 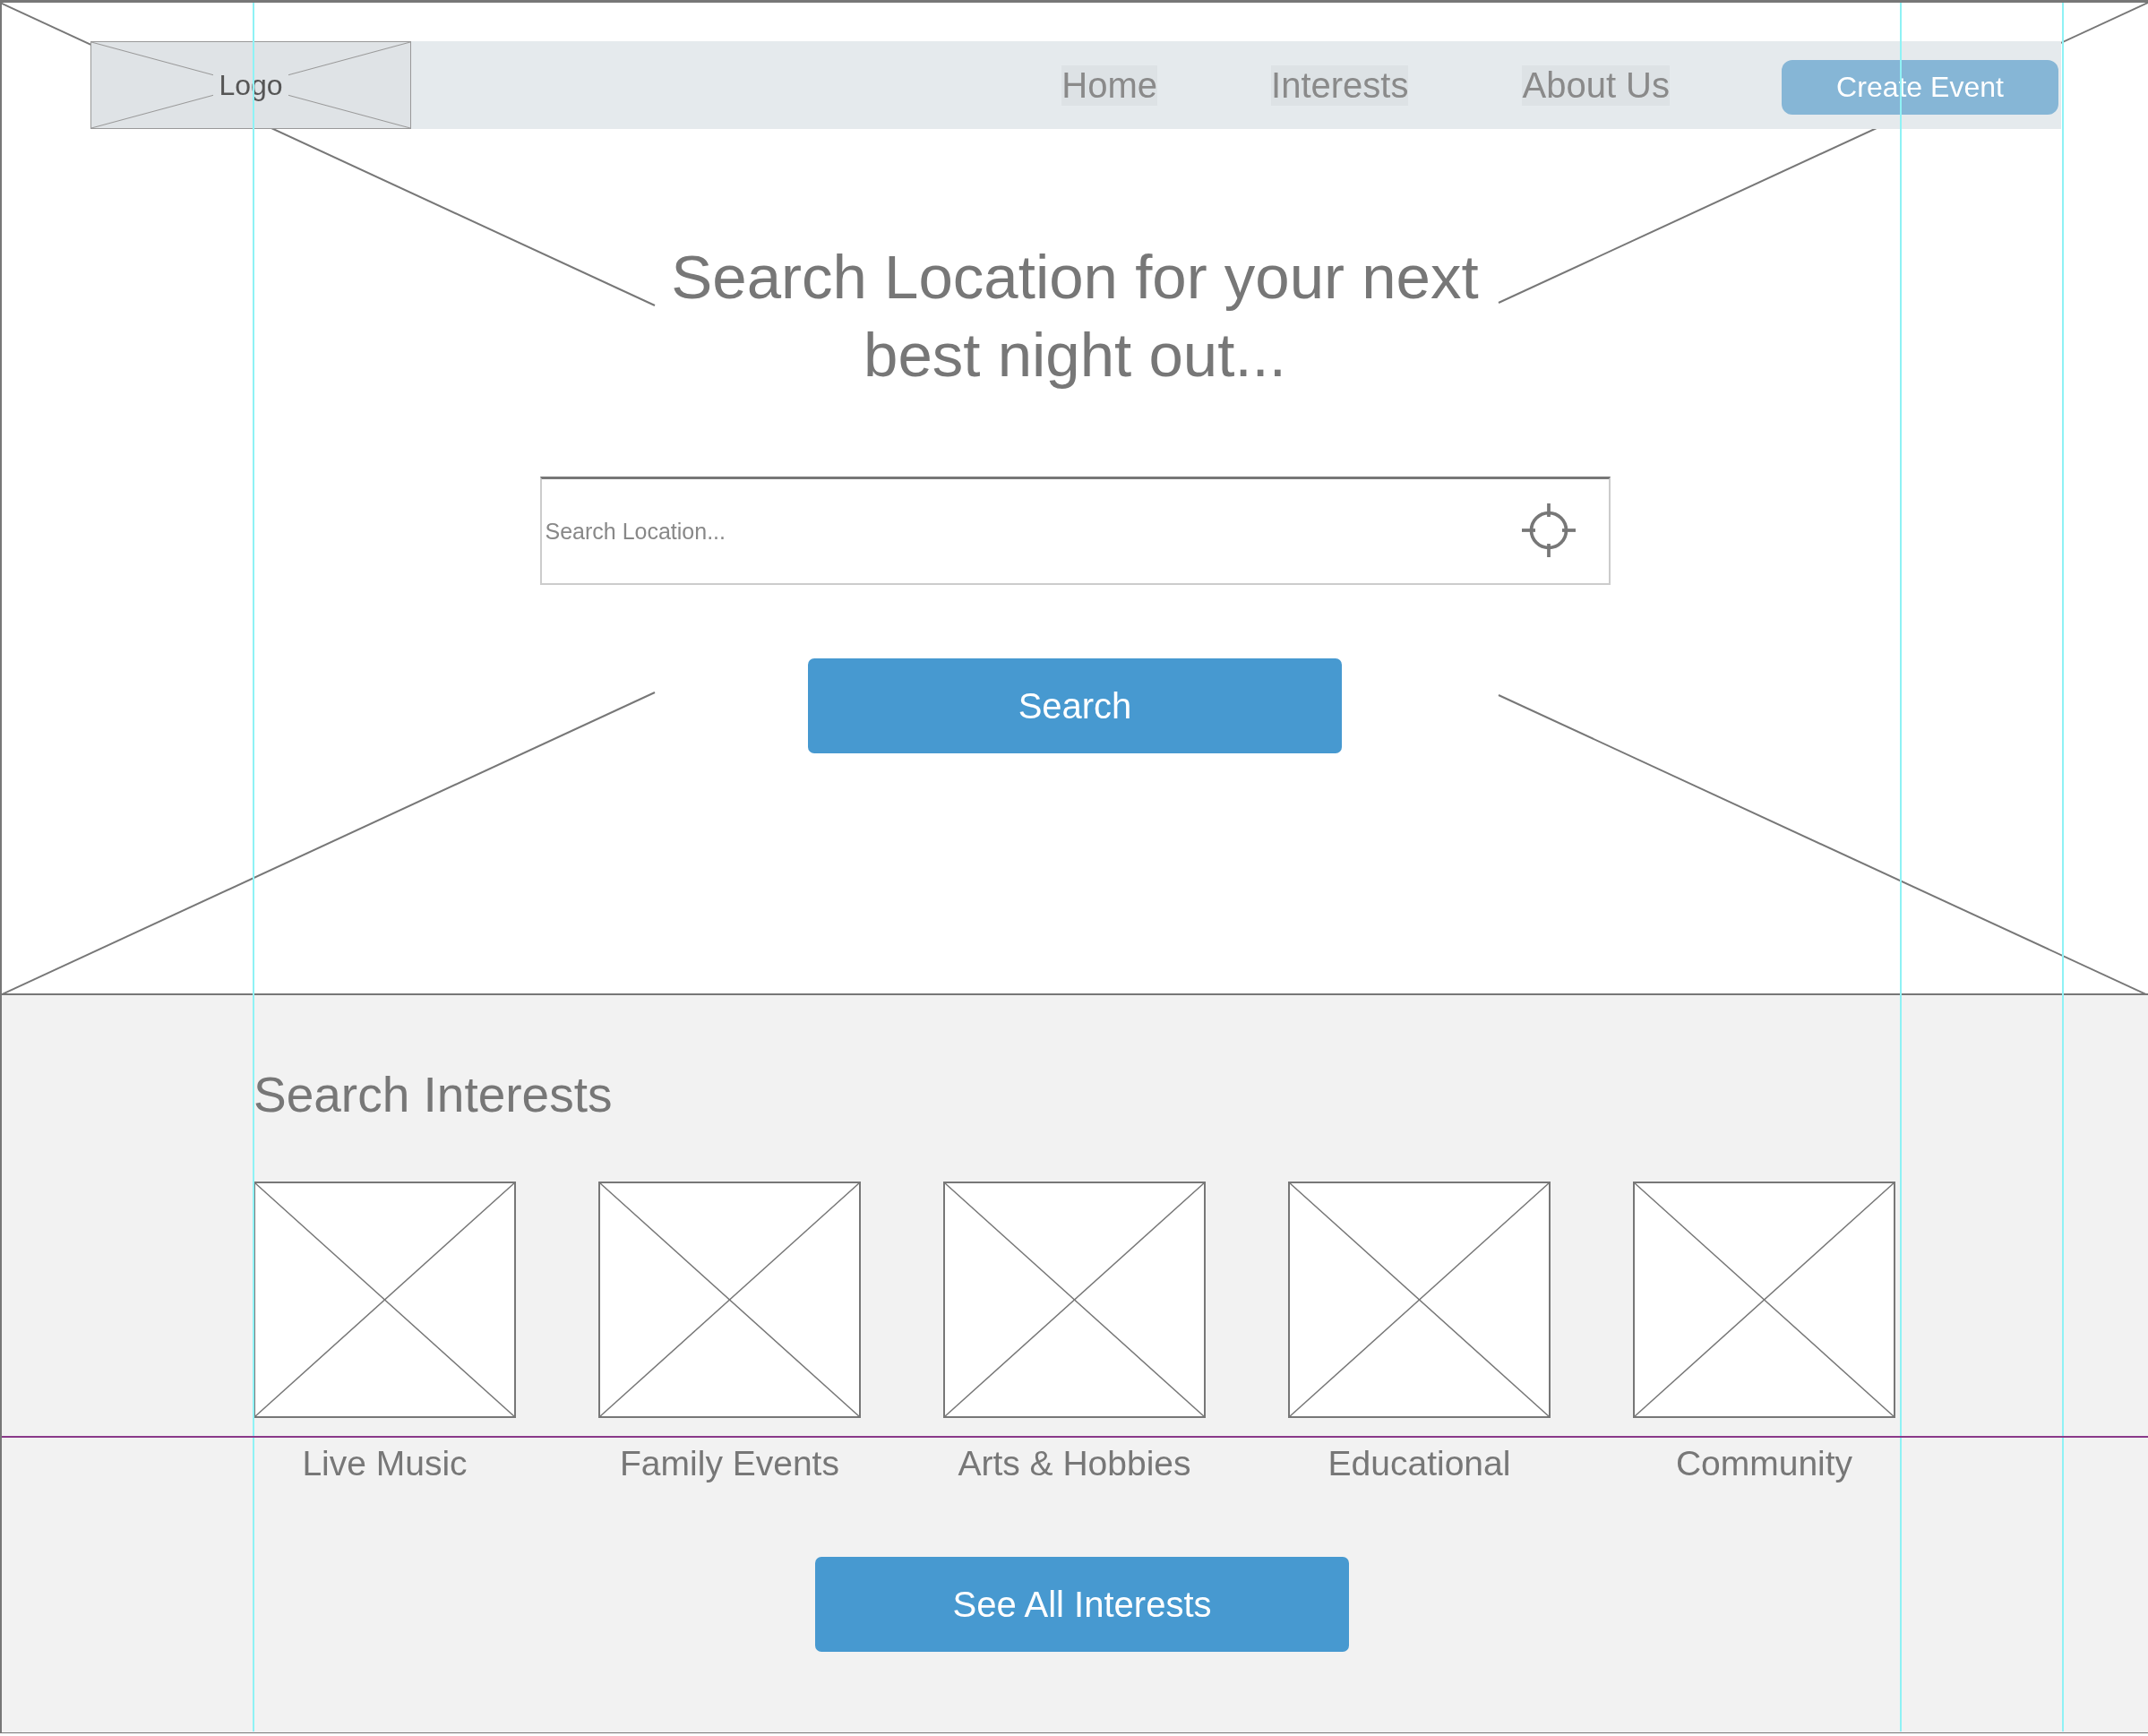 What do you see at coordinates (1596, 85) in the screenshot?
I see `nav-link: About Us` at bounding box center [1596, 85].